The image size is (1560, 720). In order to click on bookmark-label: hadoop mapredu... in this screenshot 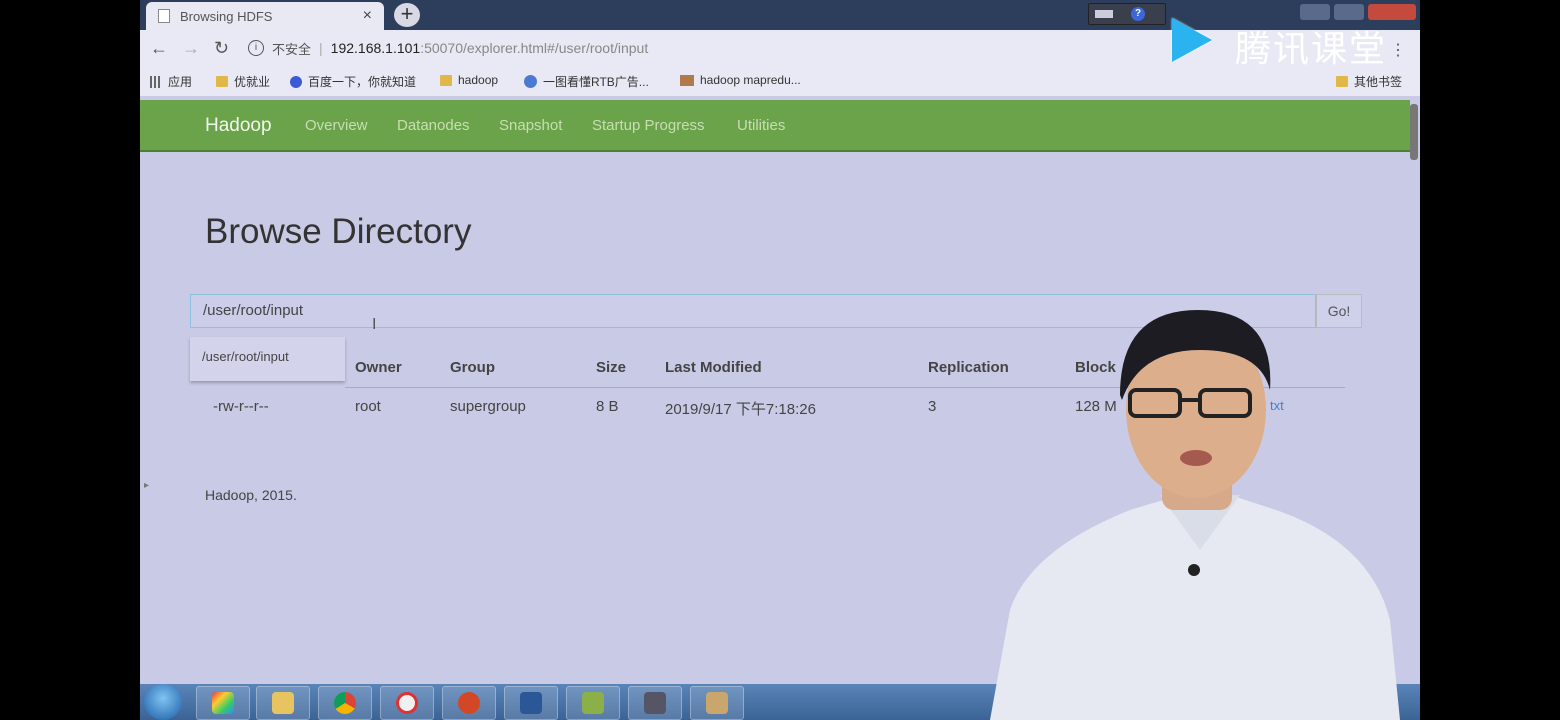, I will do `click(750, 80)`.